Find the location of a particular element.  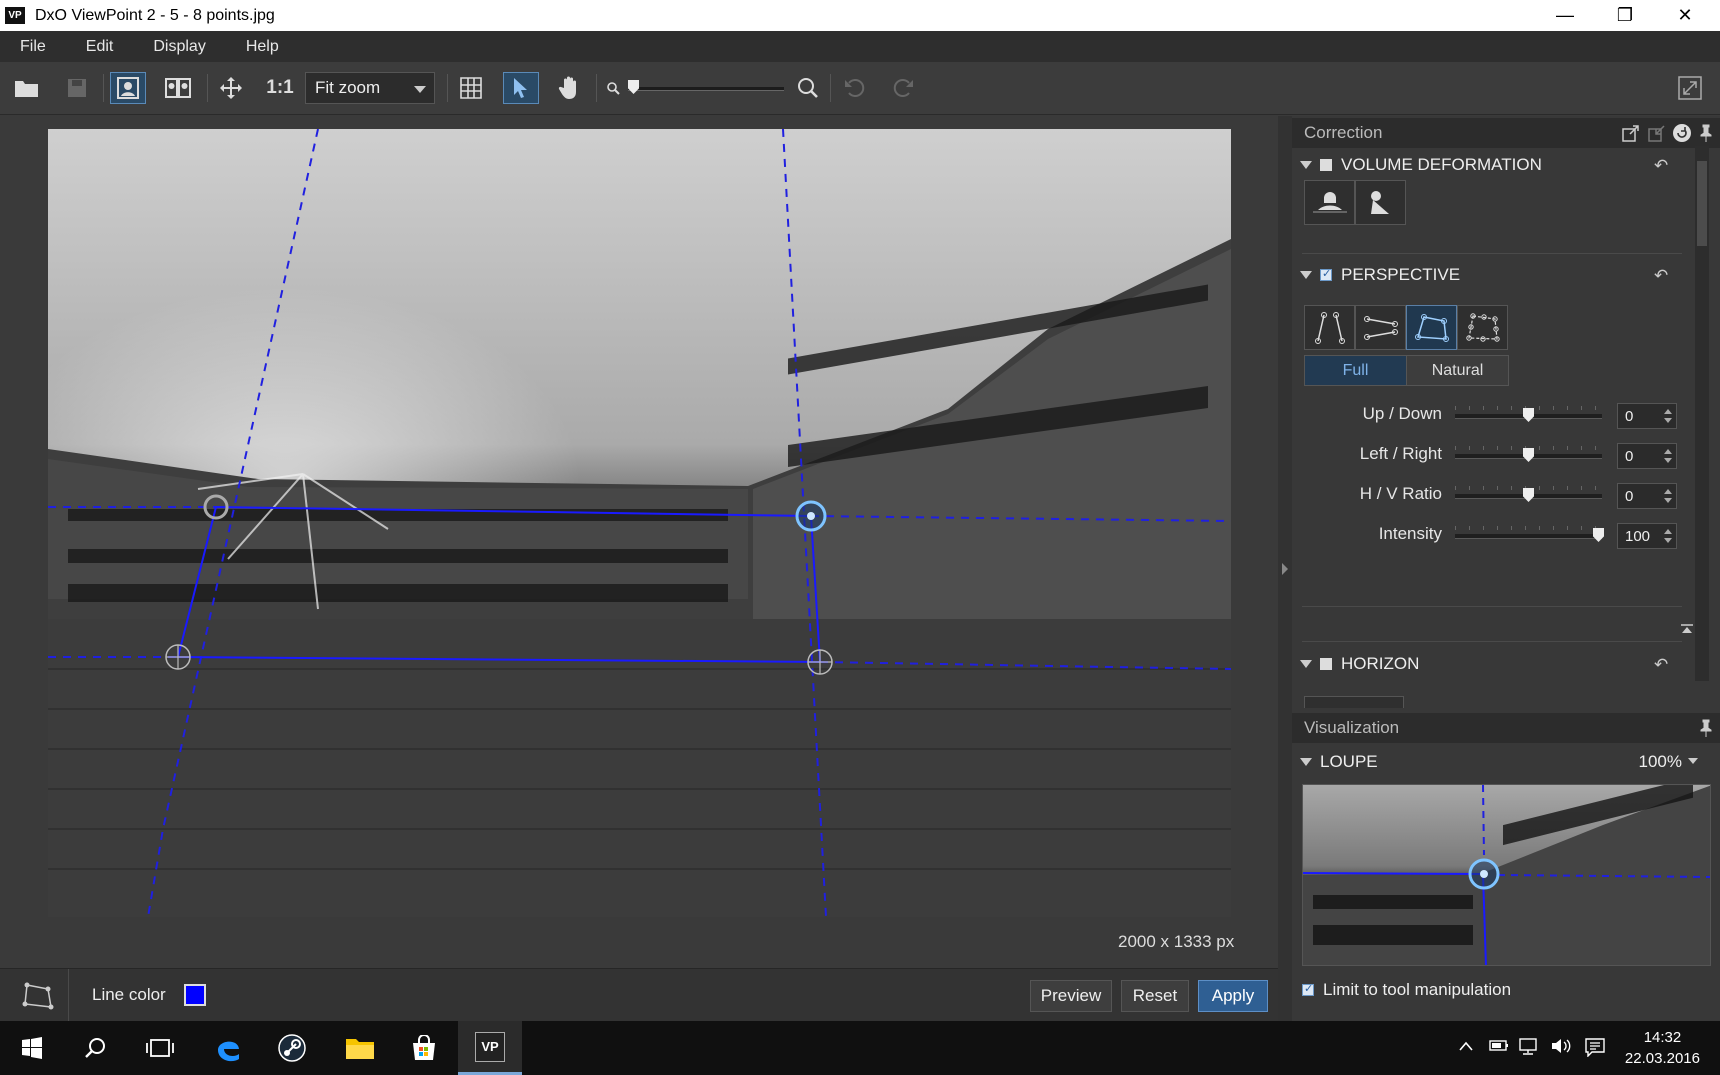

preview-button: Preview is located at coordinates (1071, 996).